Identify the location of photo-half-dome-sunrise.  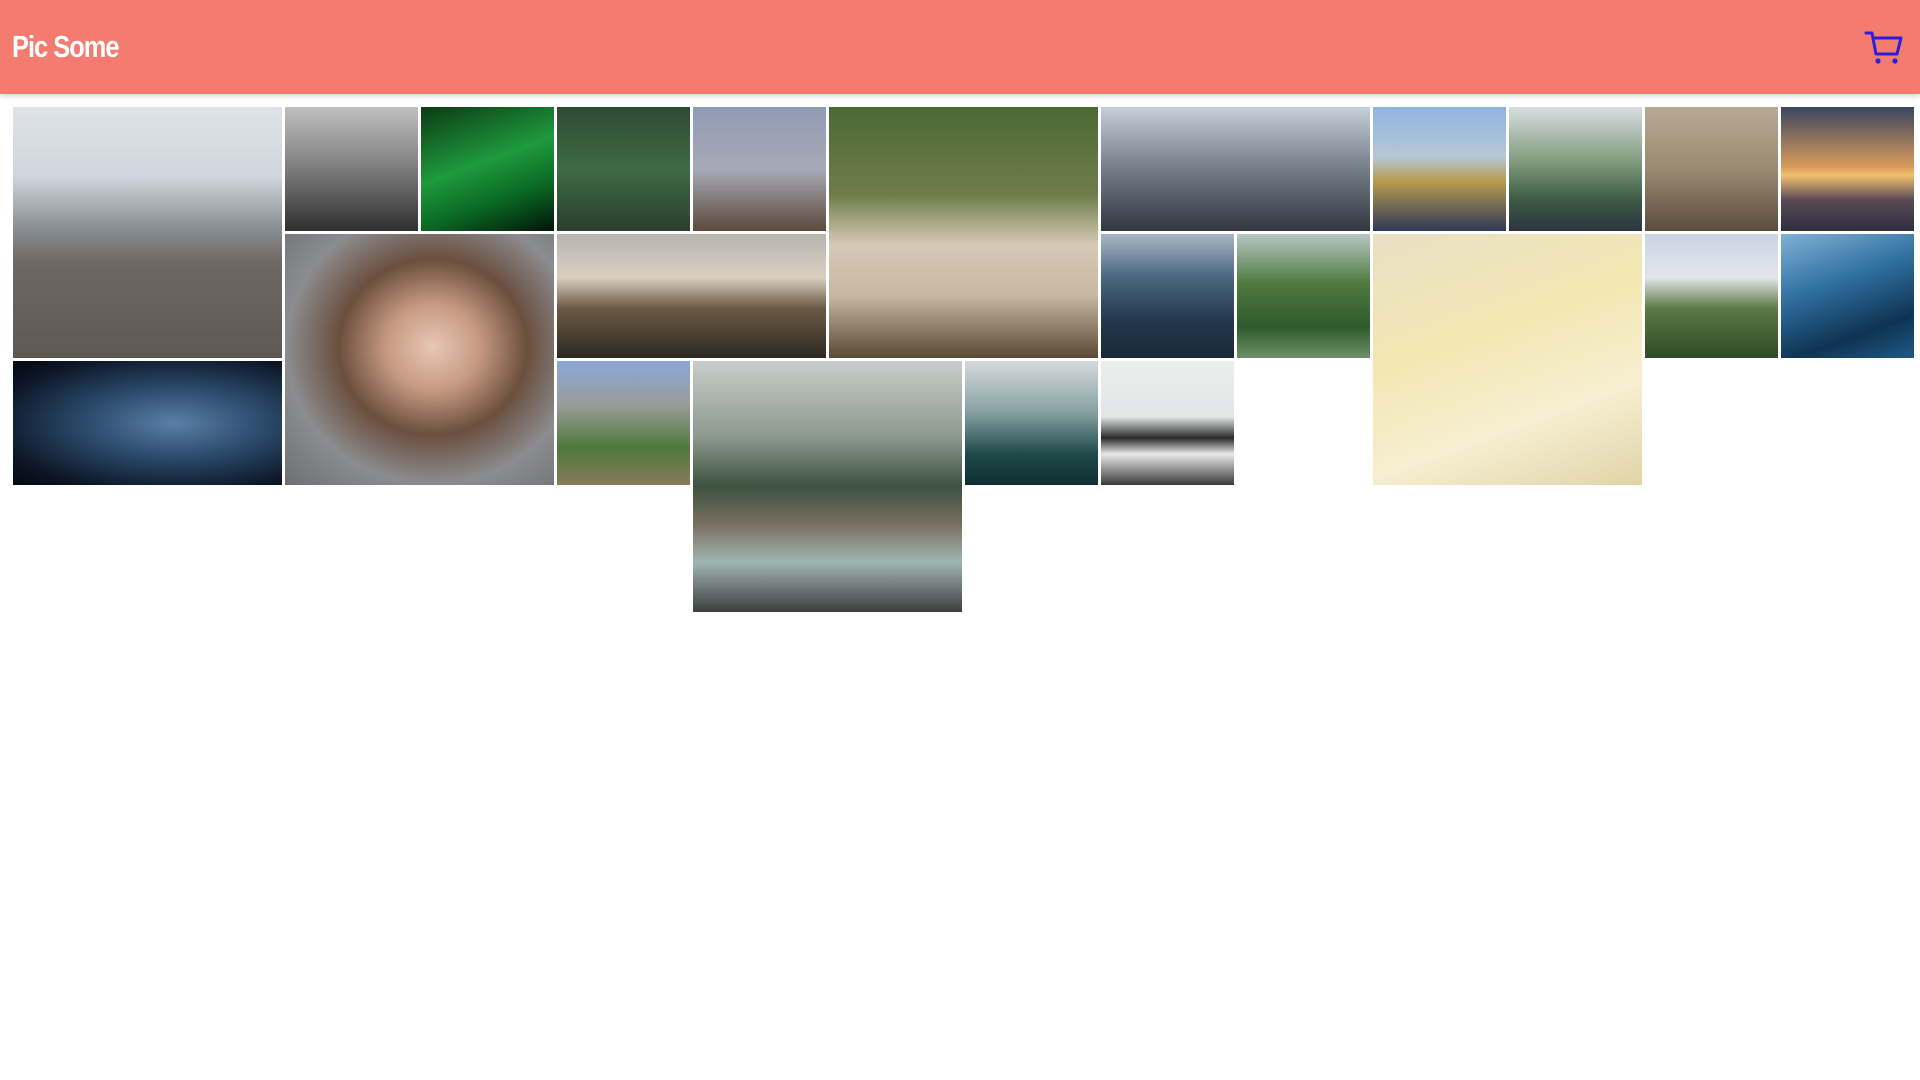
(691, 296).